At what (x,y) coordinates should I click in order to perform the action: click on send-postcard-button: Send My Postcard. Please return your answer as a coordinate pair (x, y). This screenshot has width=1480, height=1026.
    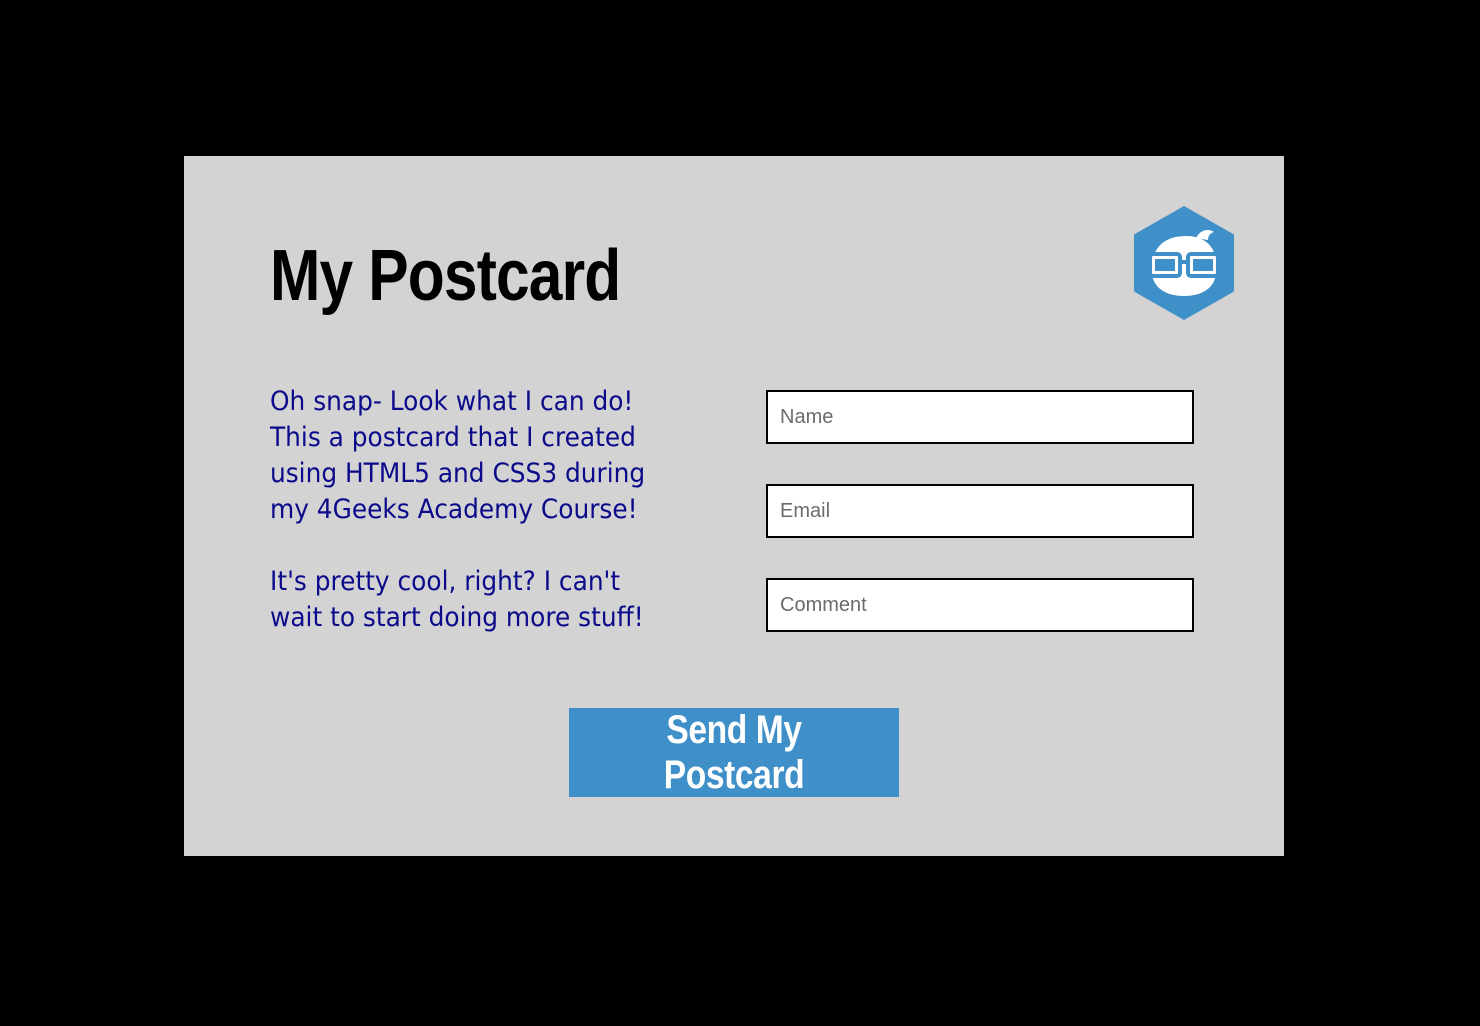
    Looking at the image, I should click on (734, 752).